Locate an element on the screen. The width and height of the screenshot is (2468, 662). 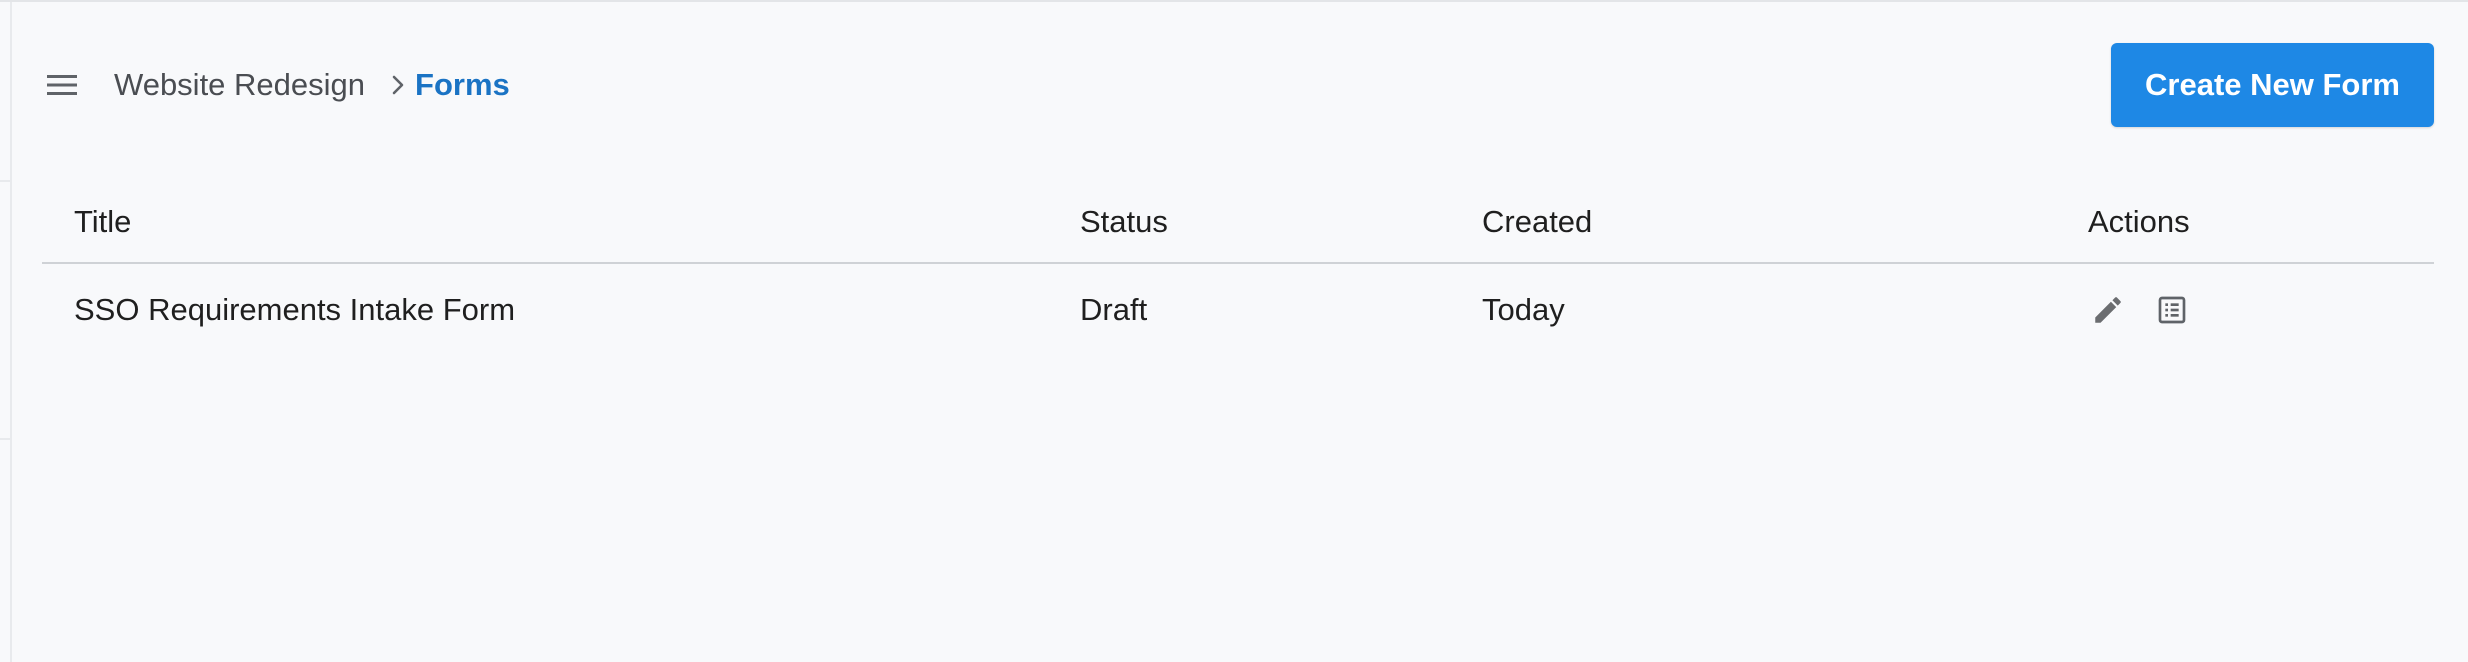
table-row: SSO Requirements Intake Form Draft Today is located at coordinates (1238, 310).